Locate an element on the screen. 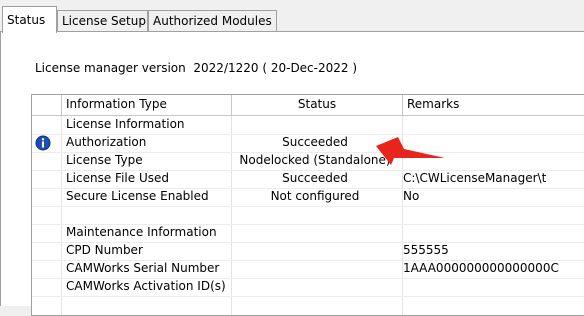 This screenshot has height=316, width=584. version-label: License manager version is located at coordinates (110, 68).